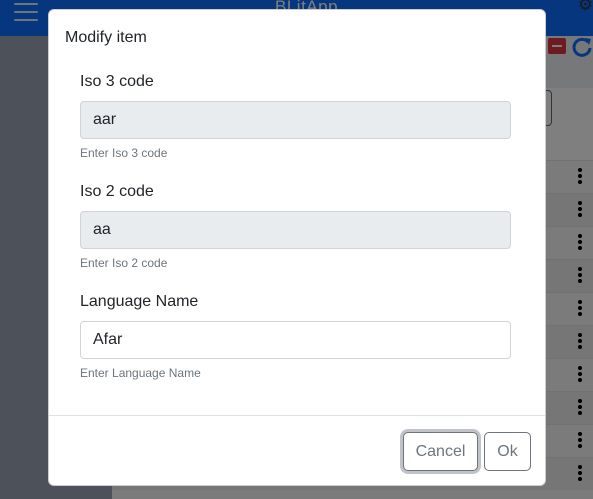 This screenshot has width=593, height=499. I want to click on dialog-title: Modify item, so click(106, 37).